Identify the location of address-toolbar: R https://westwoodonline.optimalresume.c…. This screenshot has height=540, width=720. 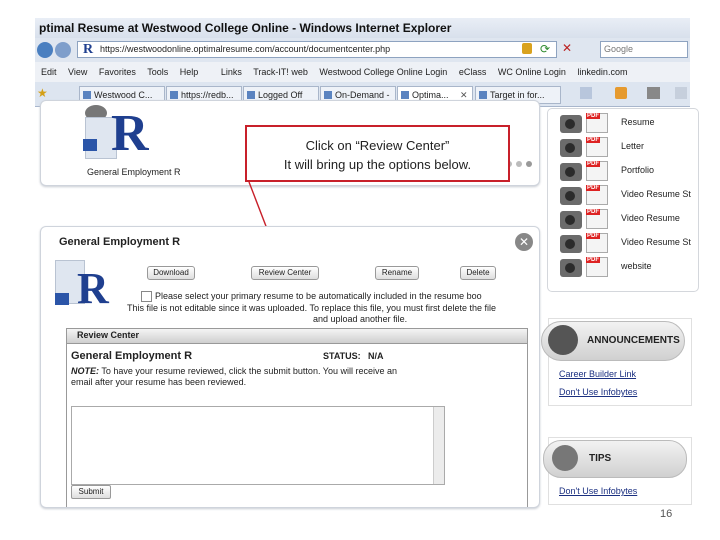
(362, 50).